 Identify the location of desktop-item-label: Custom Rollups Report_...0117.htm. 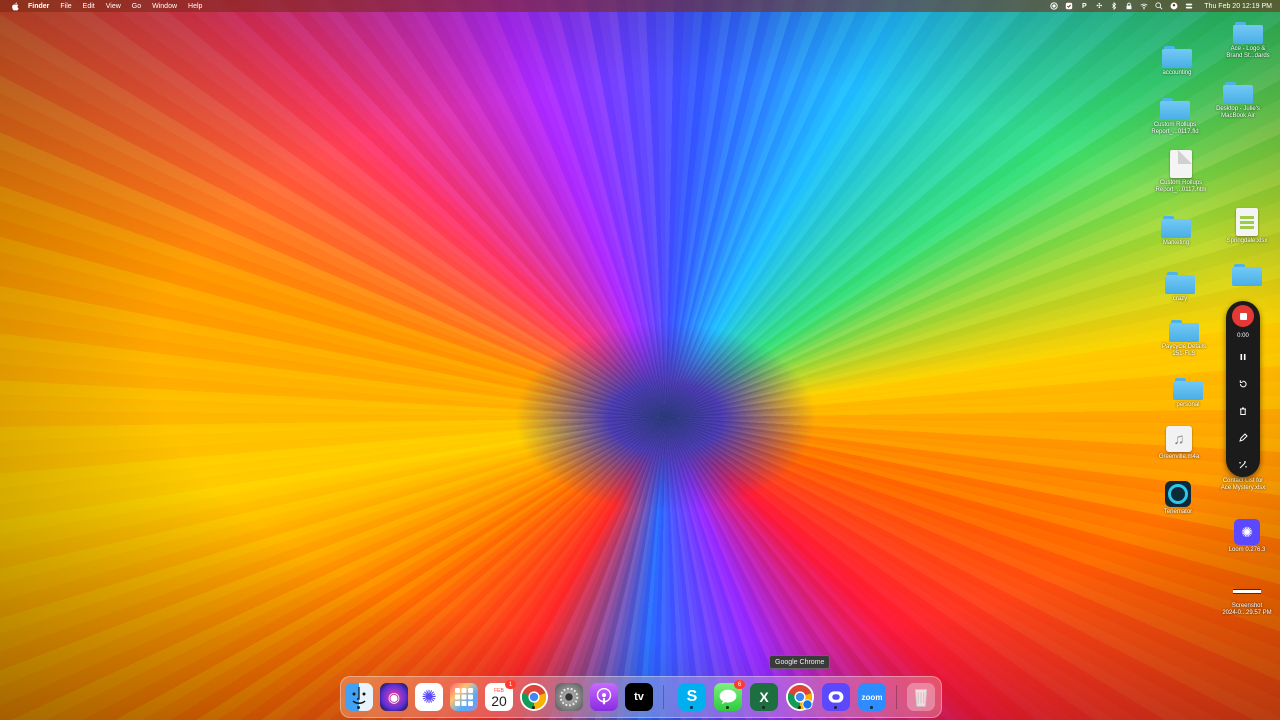
(1181, 186).